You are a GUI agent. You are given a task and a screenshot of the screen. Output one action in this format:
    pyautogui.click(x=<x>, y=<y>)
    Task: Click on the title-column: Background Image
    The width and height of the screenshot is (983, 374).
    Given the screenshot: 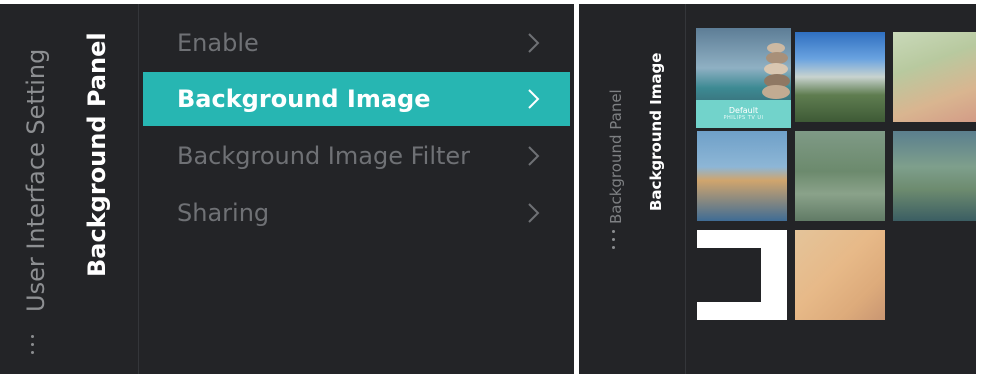 What is the action you would take?
    pyautogui.click(x=661, y=189)
    